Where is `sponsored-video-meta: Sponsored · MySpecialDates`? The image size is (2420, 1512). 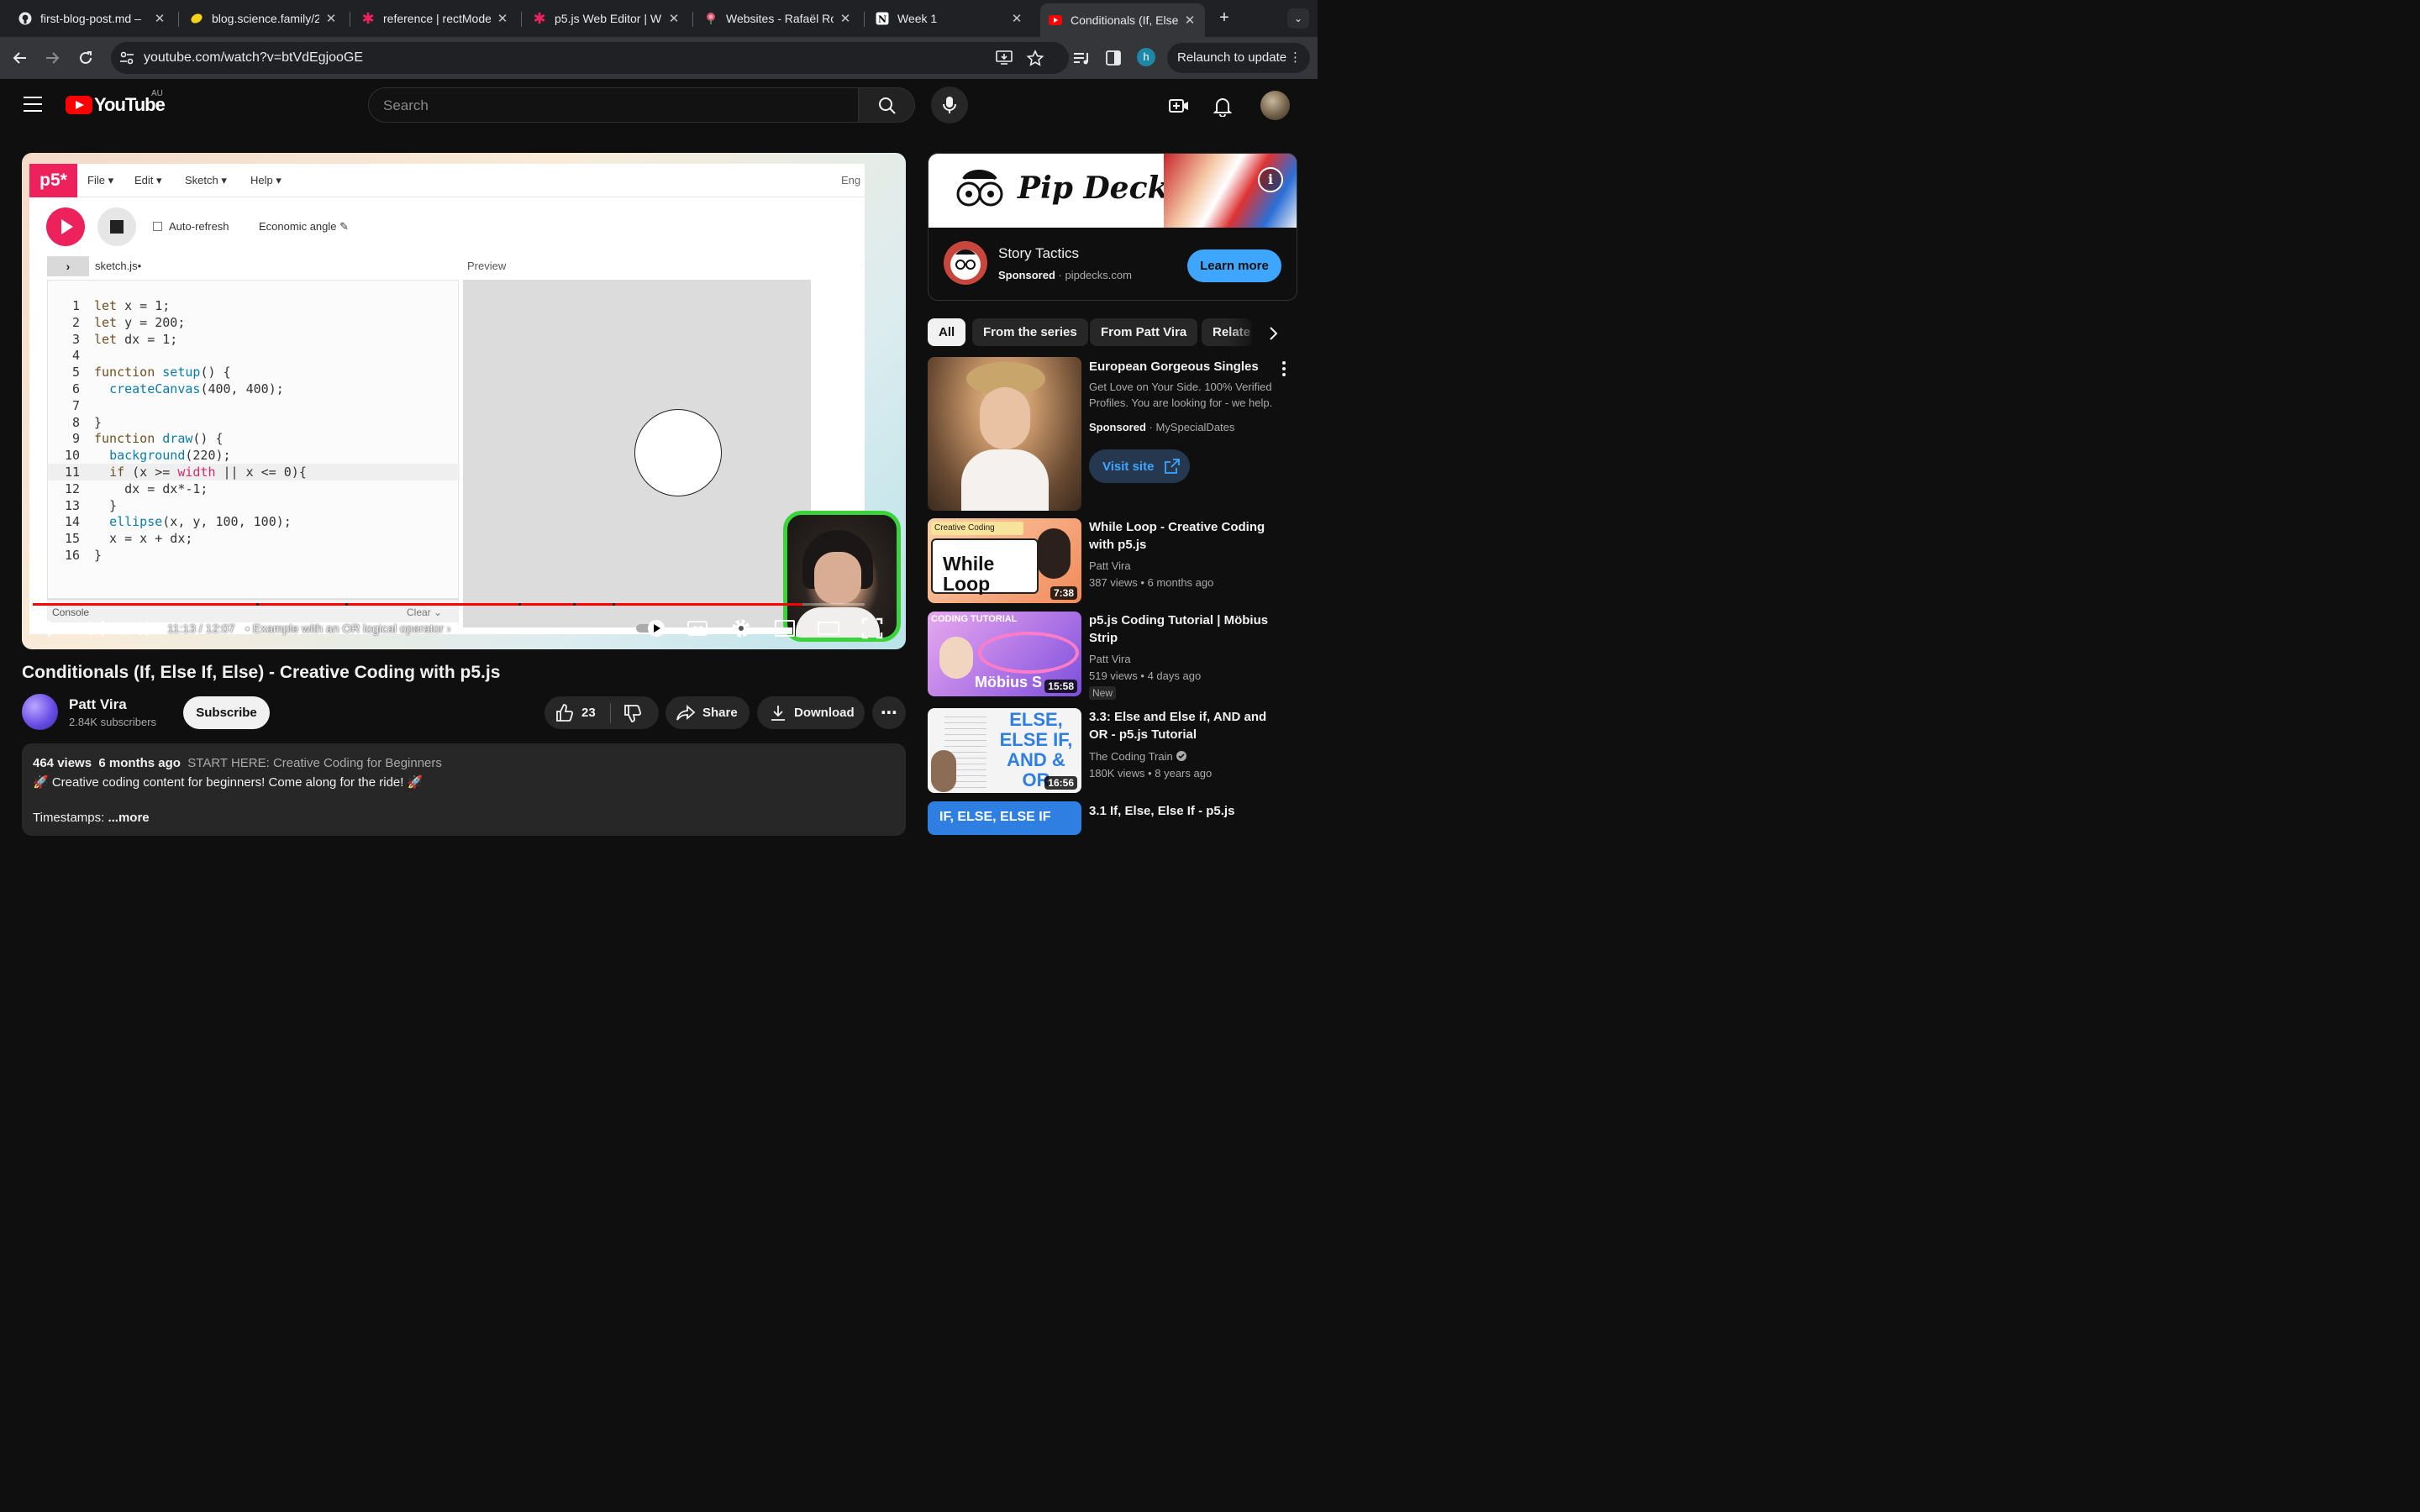 sponsored-video-meta: Sponsored · MySpecialDates is located at coordinates (1162, 427).